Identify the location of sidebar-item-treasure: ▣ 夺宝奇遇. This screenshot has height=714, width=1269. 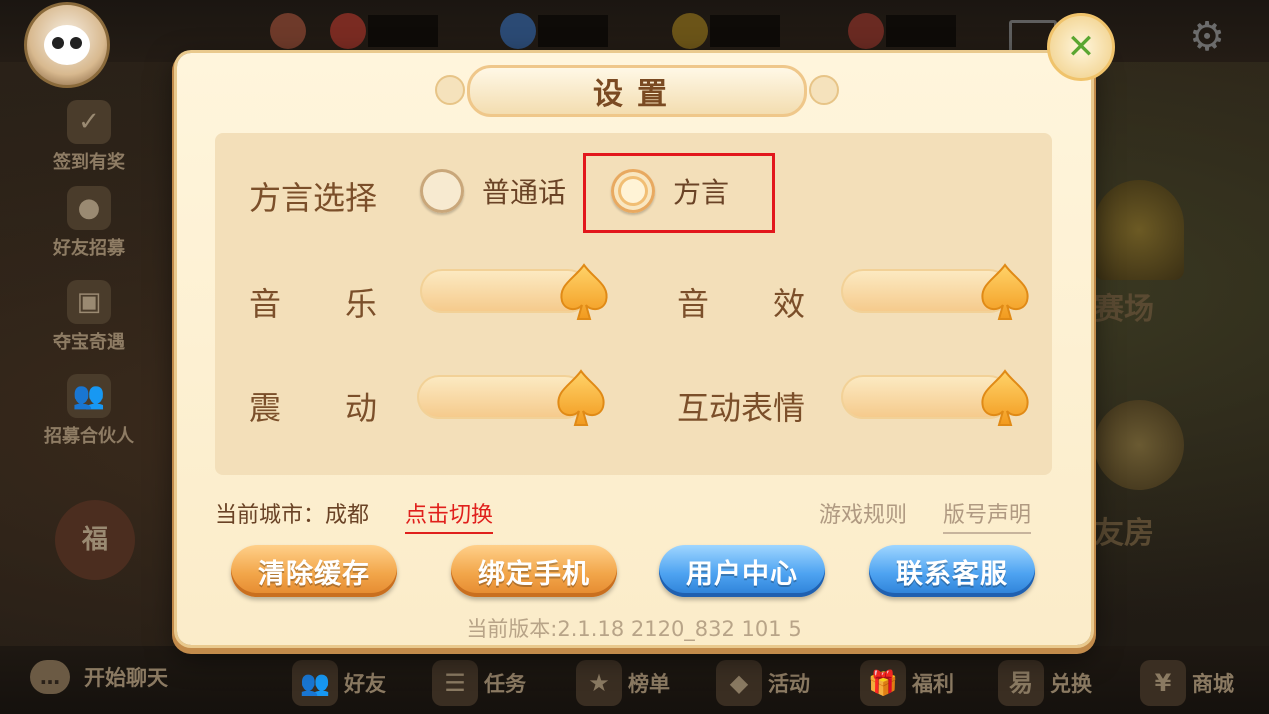
(89, 317).